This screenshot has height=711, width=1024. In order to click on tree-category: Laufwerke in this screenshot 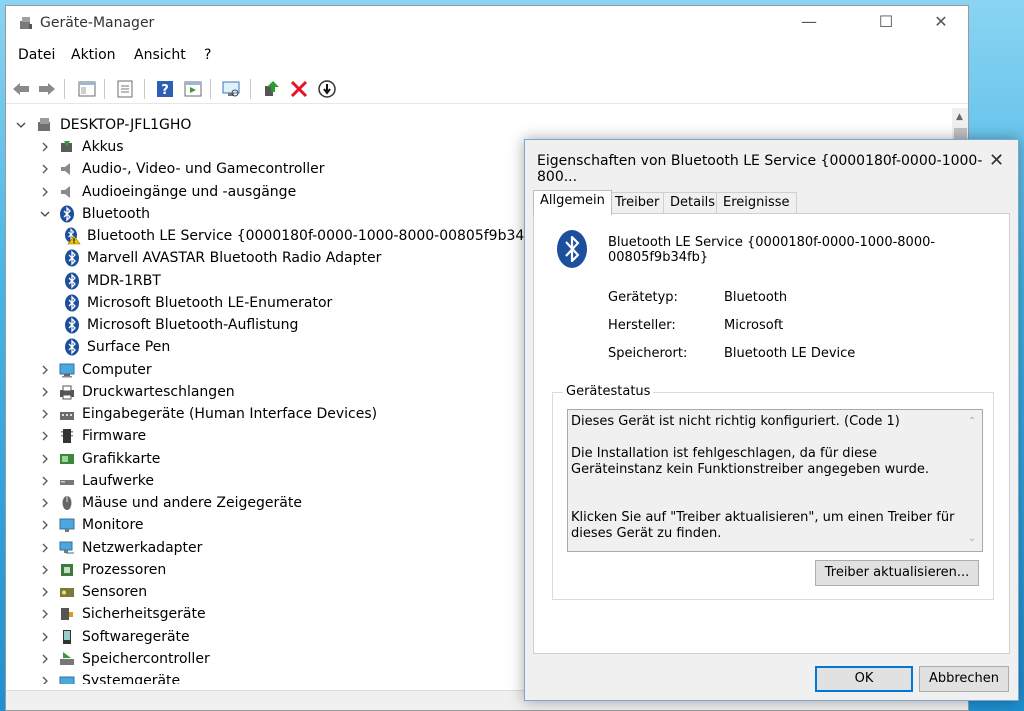, I will do `click(97, 481)`.